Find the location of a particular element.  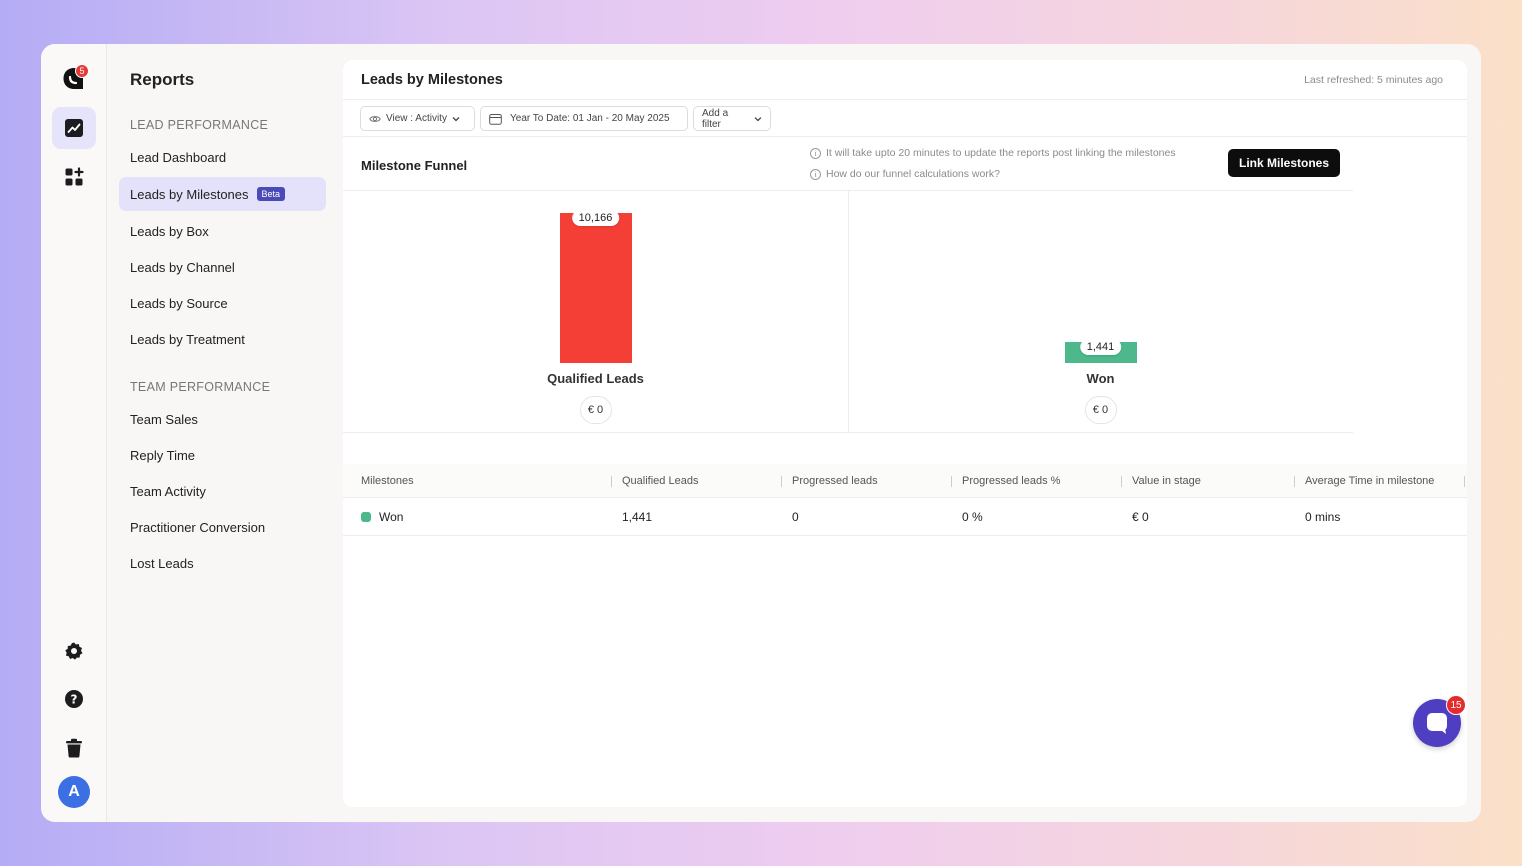

user-avatar: A is located at coordinates (74, 792).